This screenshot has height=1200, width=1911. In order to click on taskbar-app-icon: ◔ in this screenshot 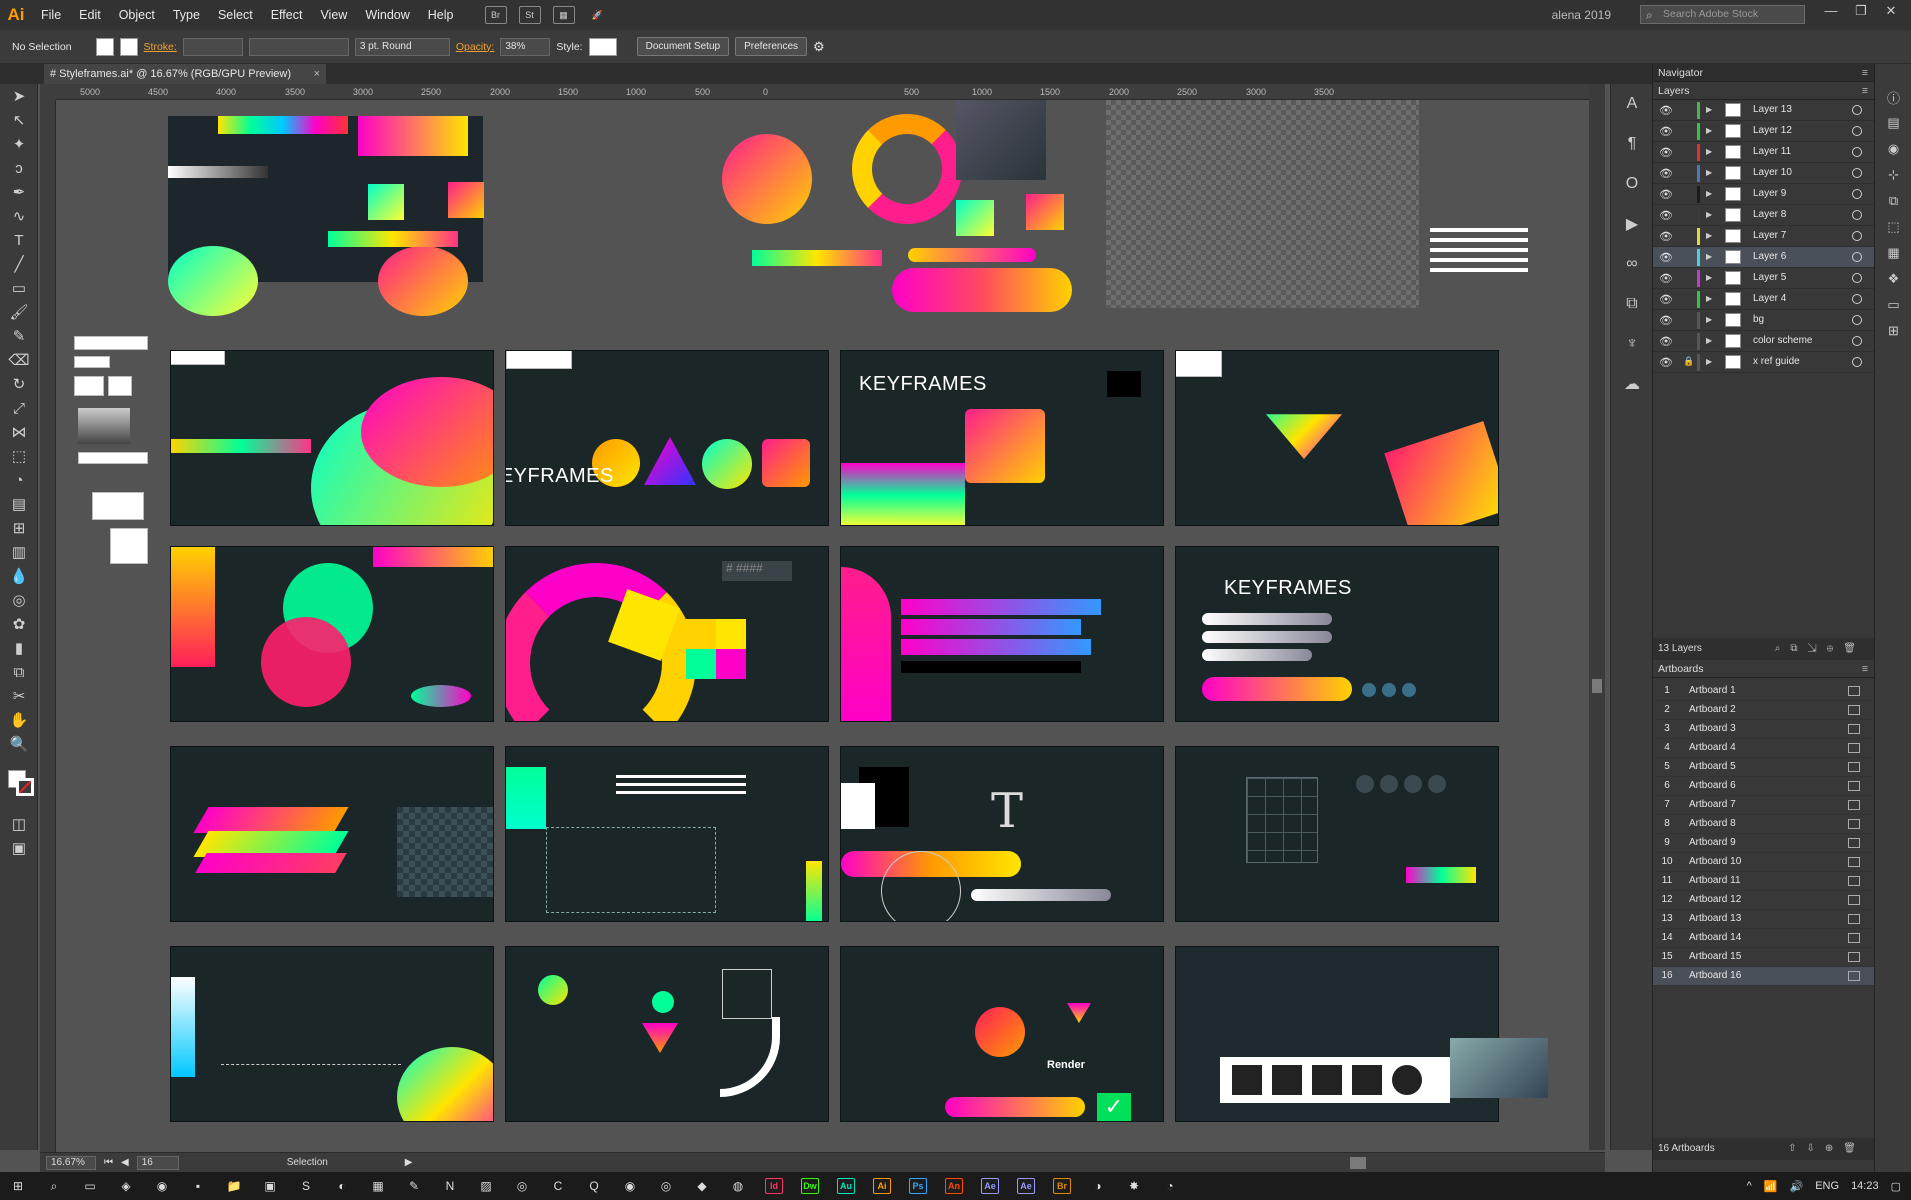, I will do `click(1170, 1186)`.